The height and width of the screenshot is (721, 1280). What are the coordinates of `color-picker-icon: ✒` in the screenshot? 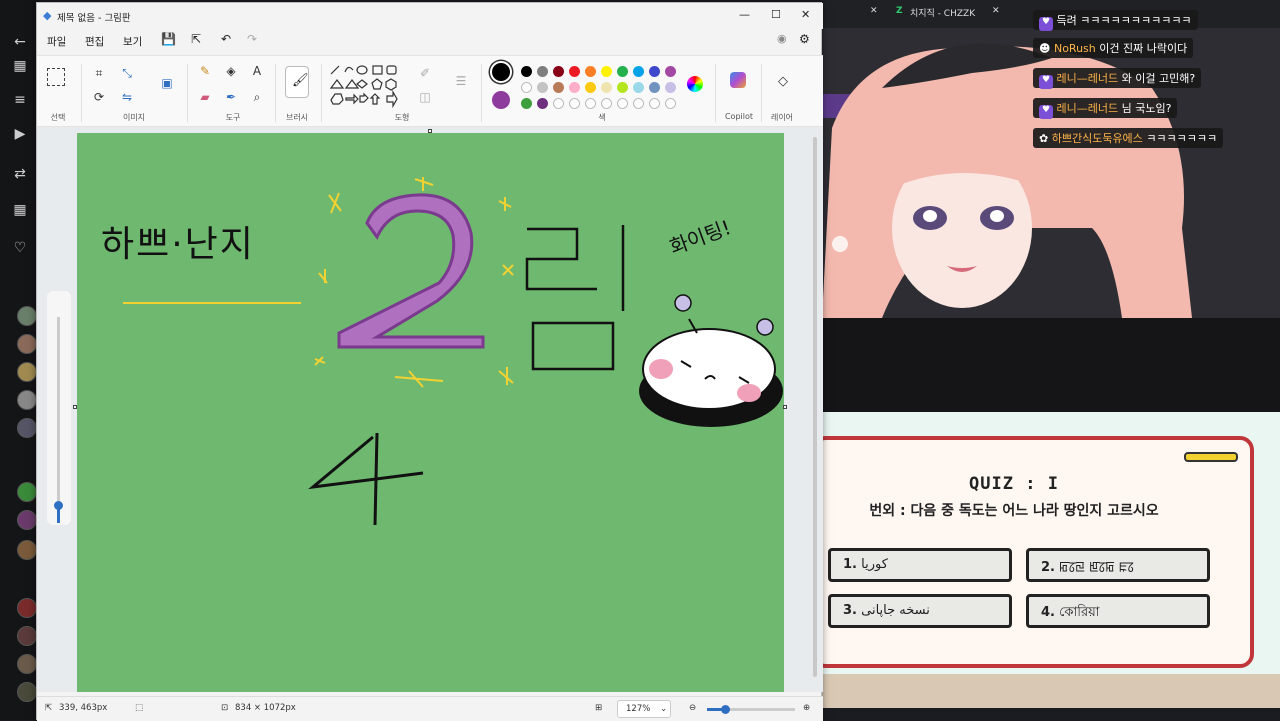 It's located at (231, 97).